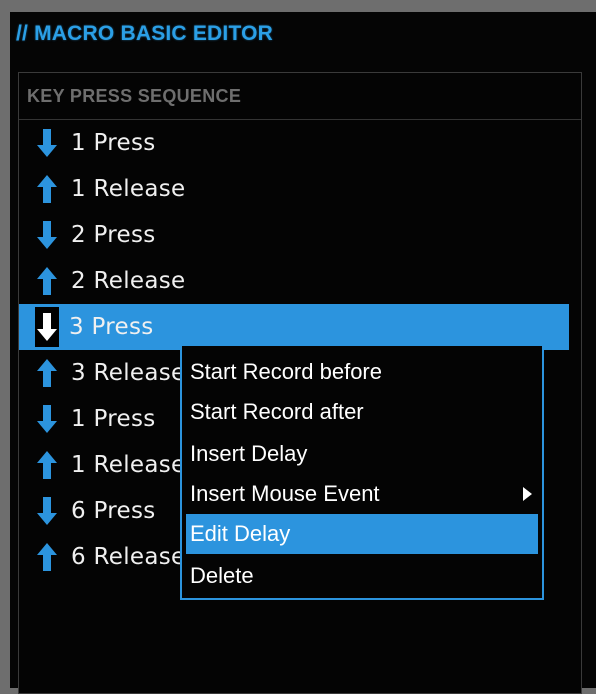 Image resolution: width=596 pixels, height=694 pixels. What do you see at coordinates (285, 493) in the screenshot?
I see `menu-item-label: Insert Mouse Event` at bounding box center [285, 493].